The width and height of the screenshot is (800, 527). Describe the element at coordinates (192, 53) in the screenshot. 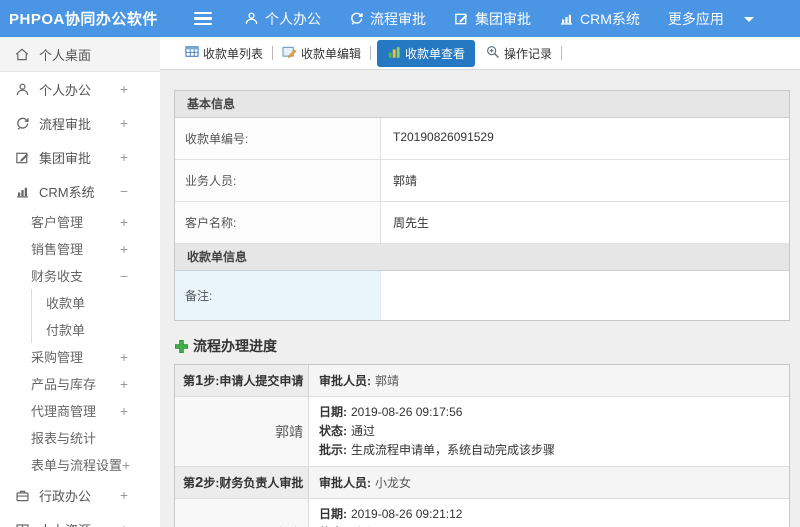

I see `table-icon` at that location.